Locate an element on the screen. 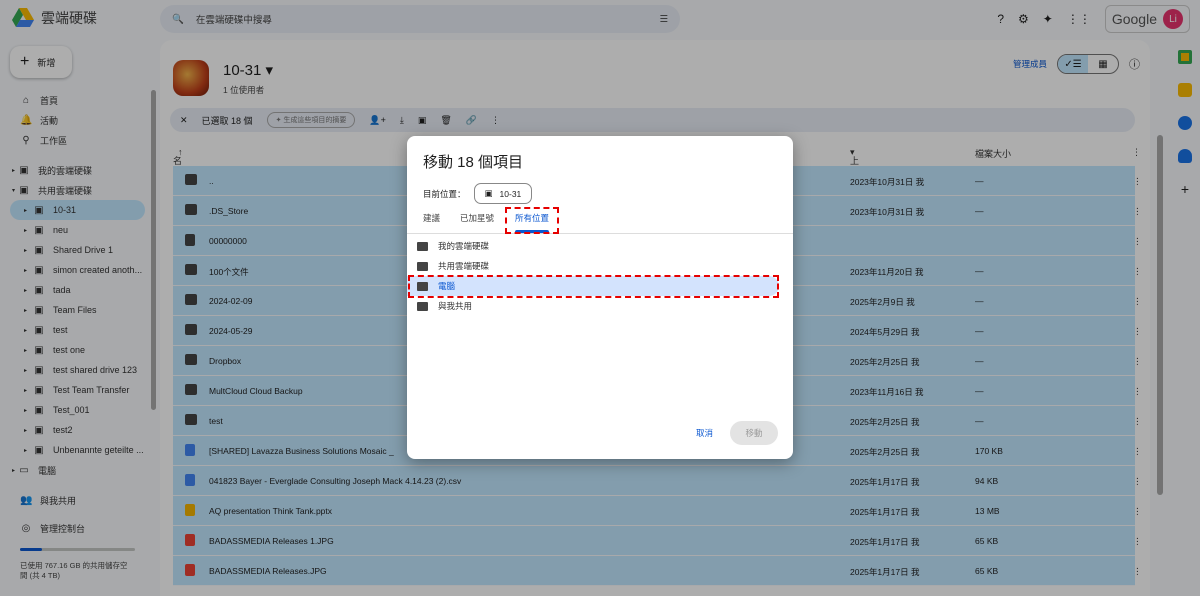 The width and height of the screenshot is (1200, 596). current-location-label: 目前位置： is located at coordinates (444, 193).